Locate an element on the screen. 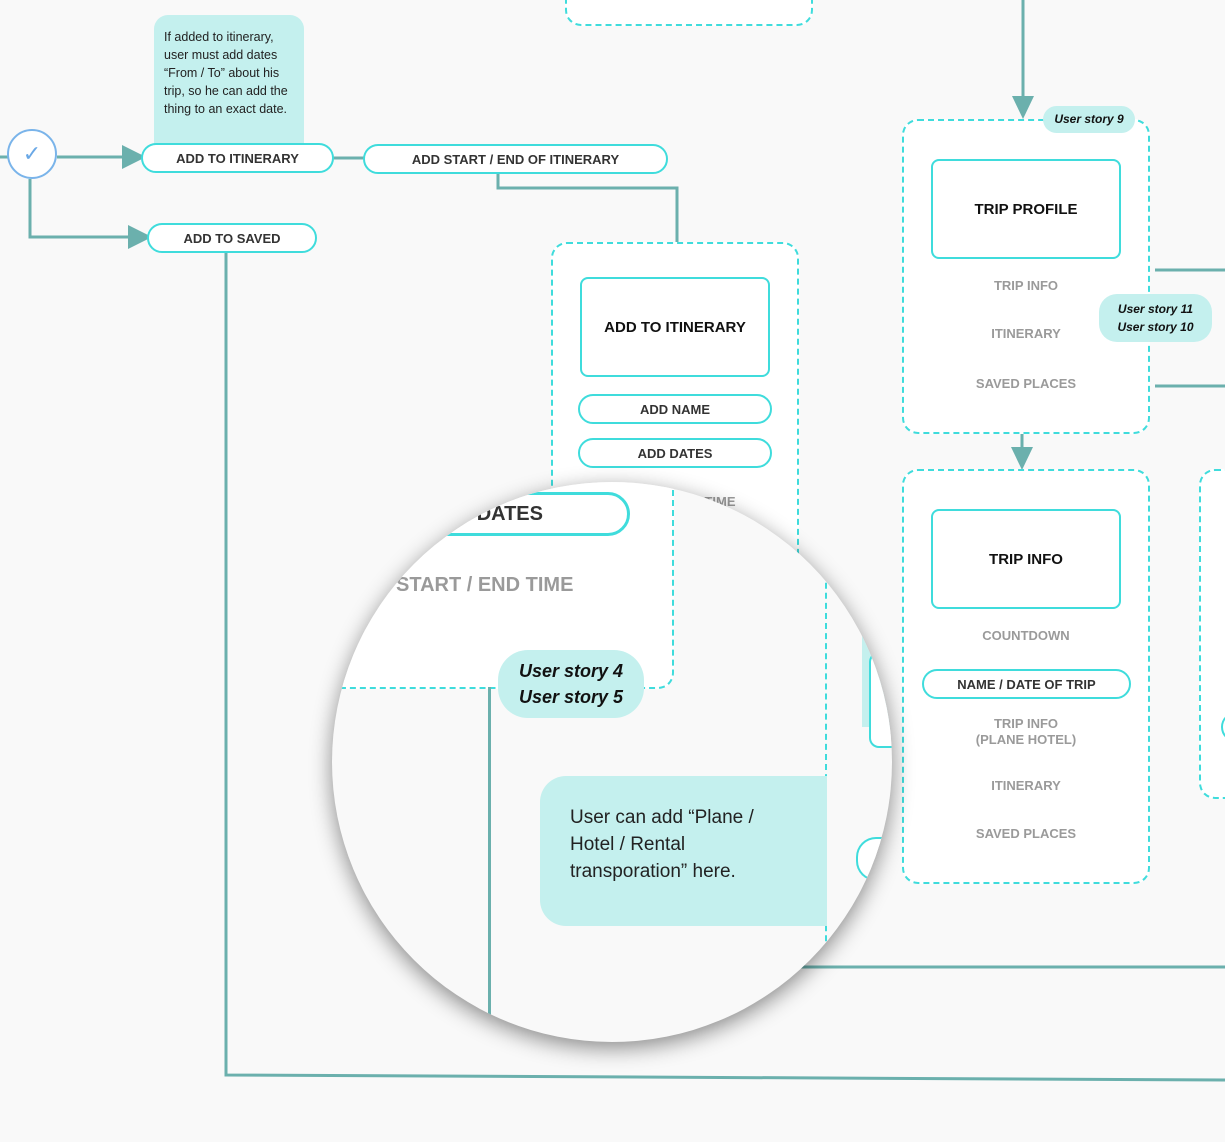 This screenshot has height=1142, width=1225. story-badge-9: User story 9 is located at coordinates (1089, 119).